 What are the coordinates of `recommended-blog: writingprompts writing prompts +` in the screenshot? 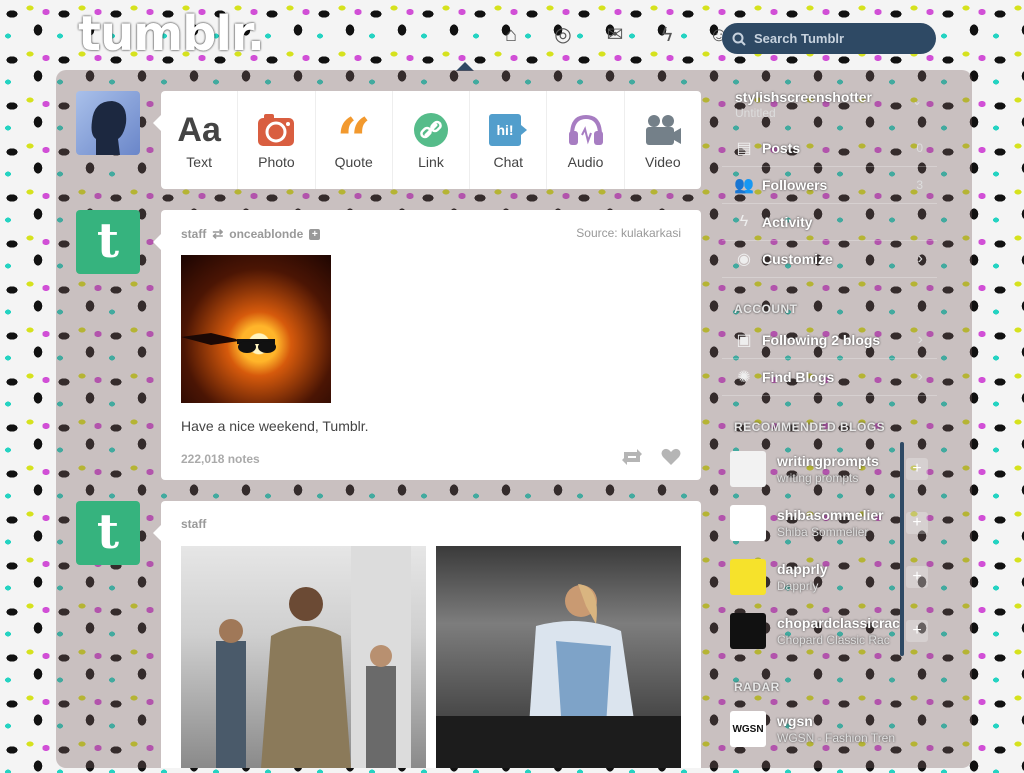 It's located at (829, 468).